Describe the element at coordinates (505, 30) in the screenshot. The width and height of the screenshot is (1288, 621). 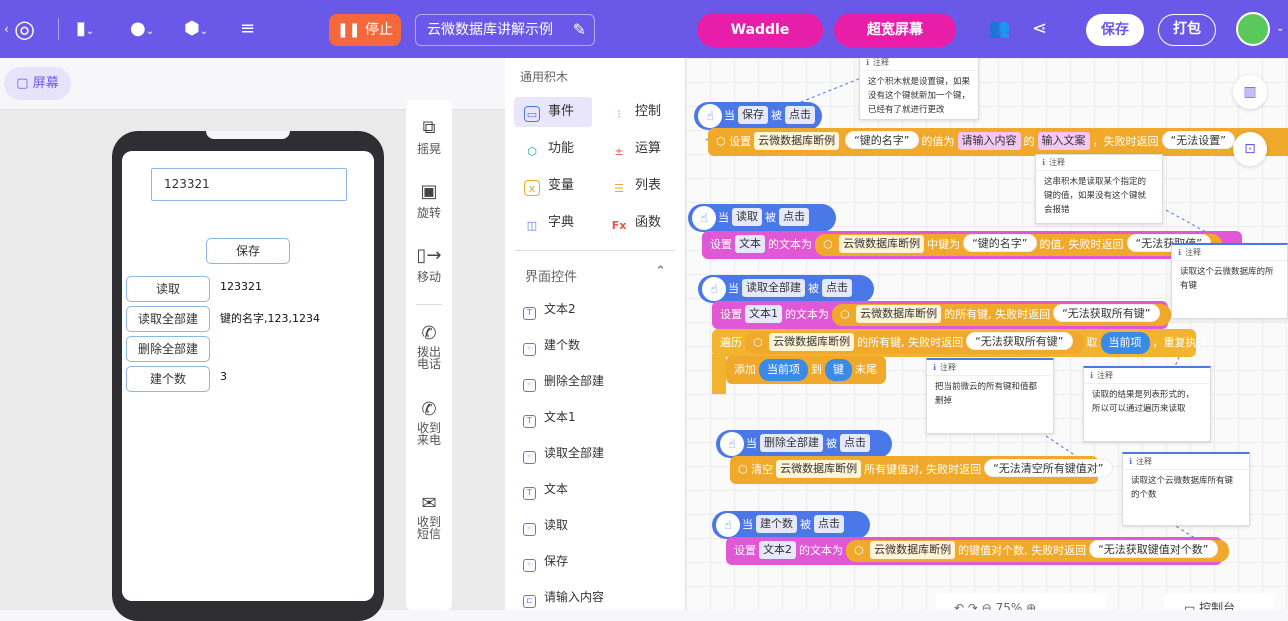
I see `project-name-field: 云微数据库讲解示例 ✎` at that location.